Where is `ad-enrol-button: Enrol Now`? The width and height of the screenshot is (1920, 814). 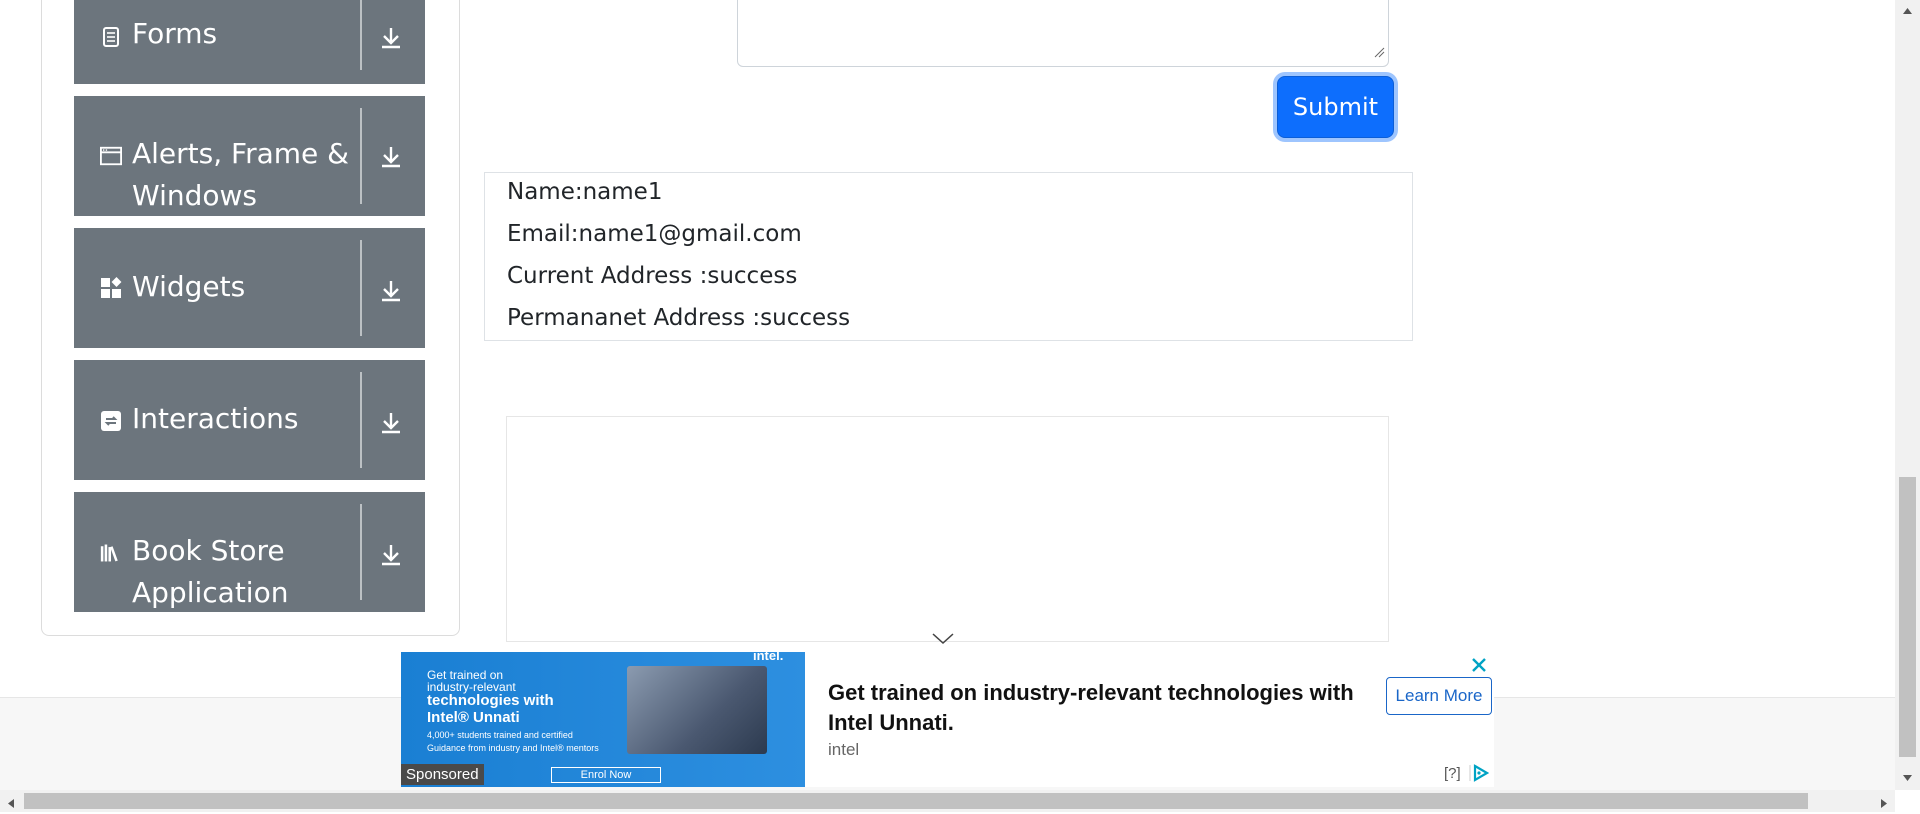
ad-enrol-button: Enrol Now is located at coordinates (606, 775).